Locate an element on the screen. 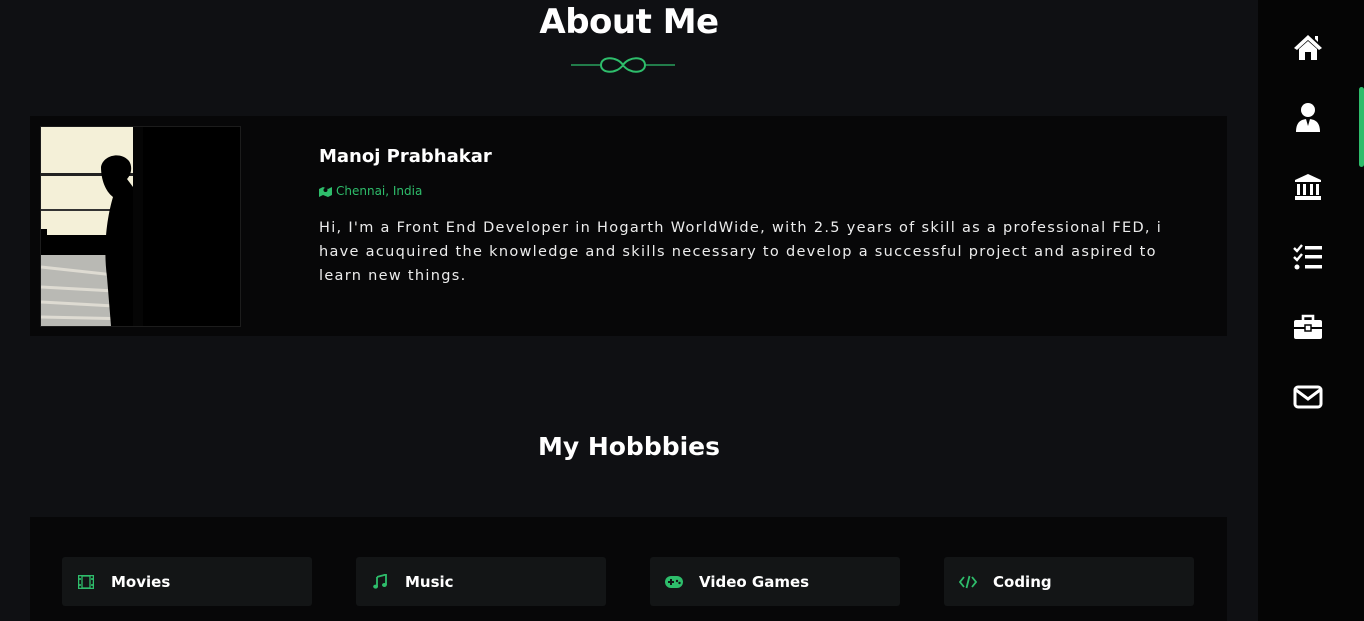 The width and height of the screenshot is (1364, 621). nav-item-education is located at coordinates (1308, 187).